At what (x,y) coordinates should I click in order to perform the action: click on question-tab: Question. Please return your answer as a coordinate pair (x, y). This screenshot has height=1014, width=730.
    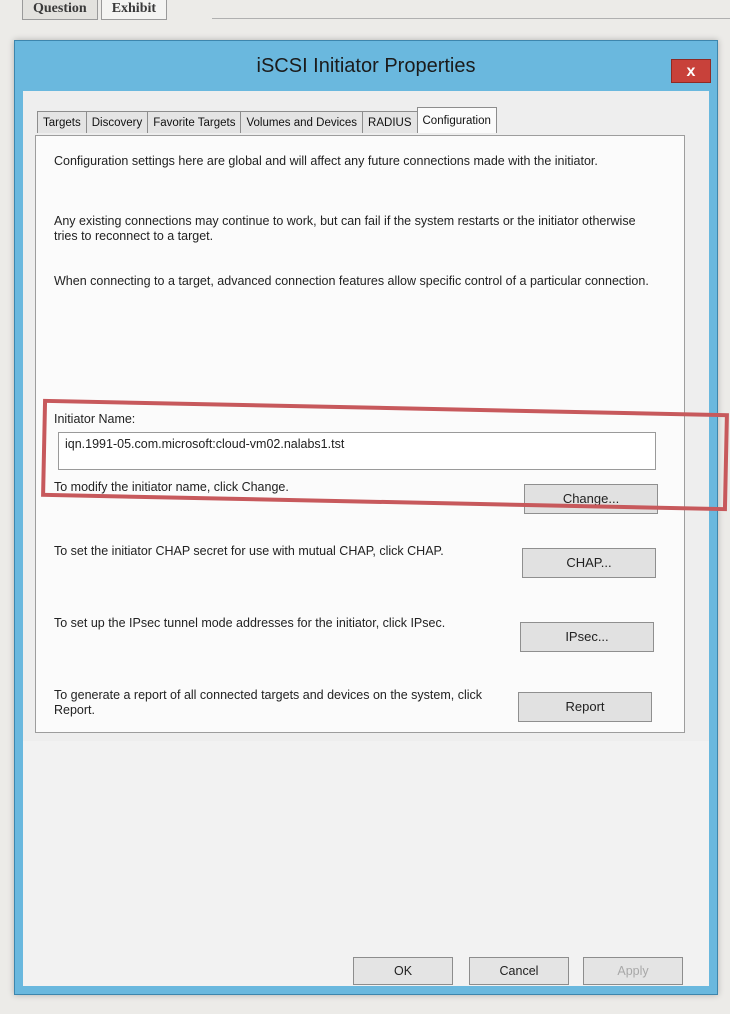
    Looking at the image, I should click on (60, 10).